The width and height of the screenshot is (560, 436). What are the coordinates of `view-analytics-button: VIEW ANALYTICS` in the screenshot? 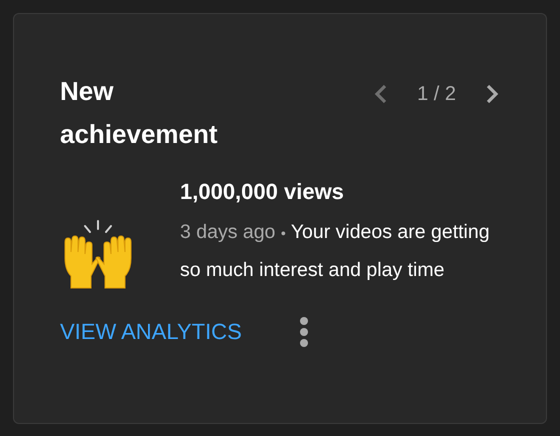 It's located at (151, 332).